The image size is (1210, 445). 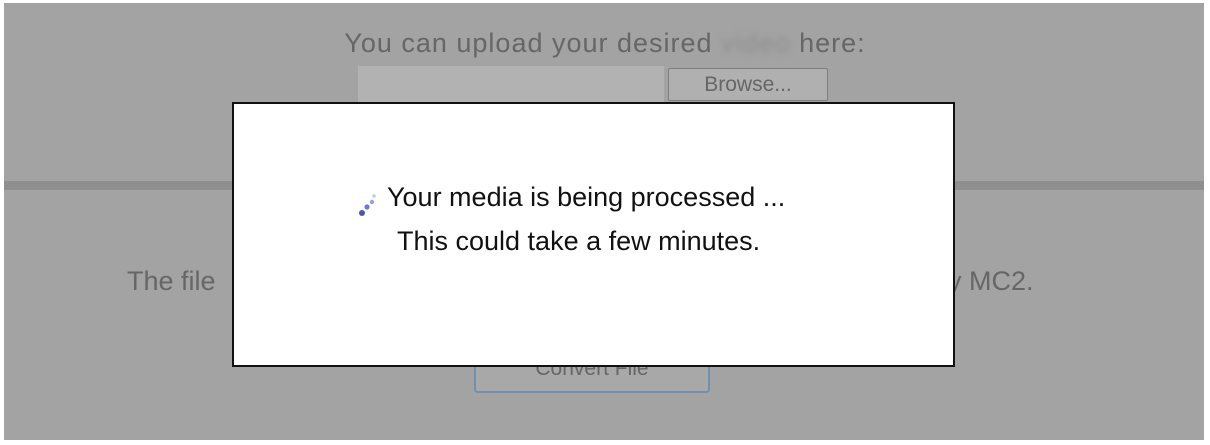 I want to click on loading-spinner-icon, so click(x=367, y=205).